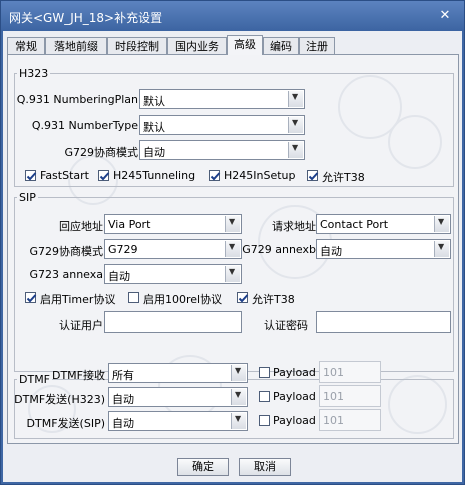  What do you see at coordinates (313, 175) in the screenshot?
I see `h323-t38-checkbox` at bounding box center [313, 175].